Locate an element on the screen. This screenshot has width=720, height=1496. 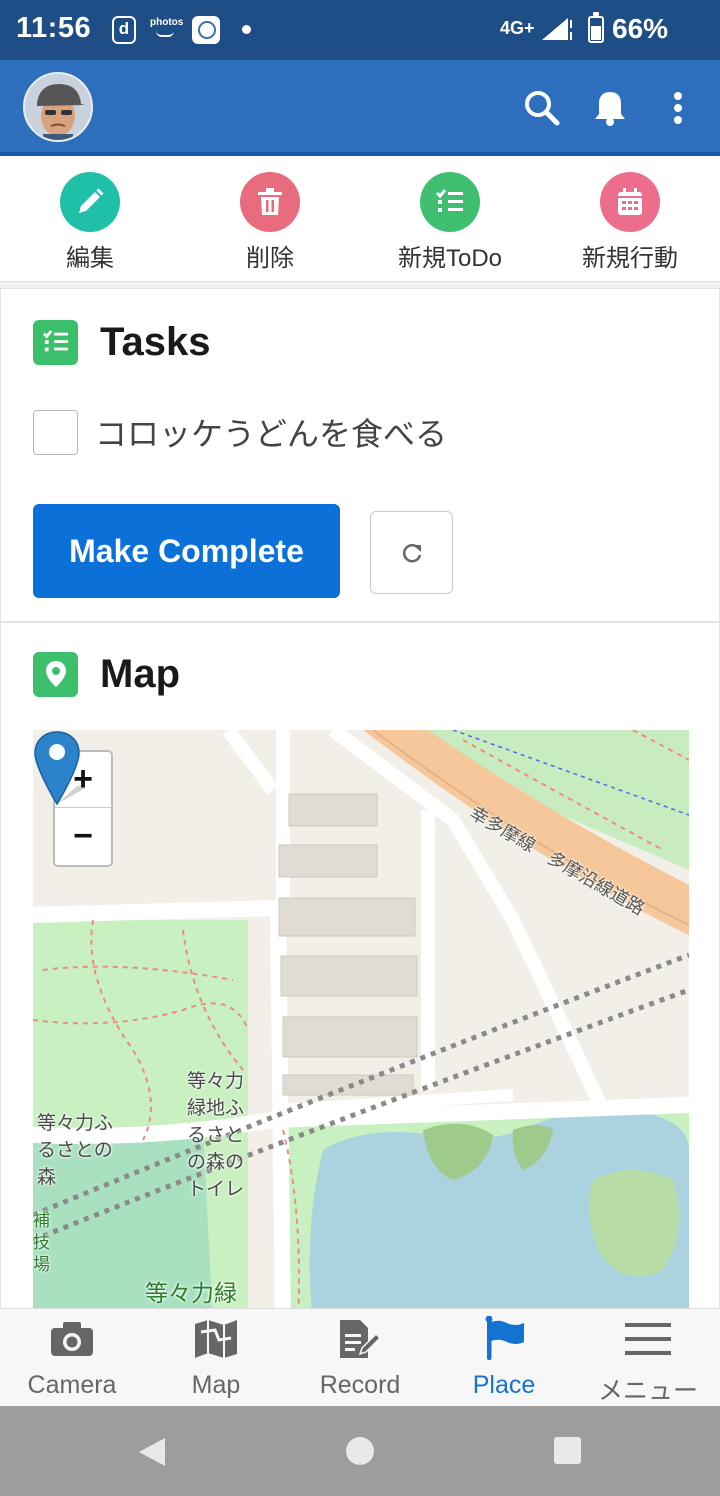
refresh-icon is located at coordinates (411, 552).